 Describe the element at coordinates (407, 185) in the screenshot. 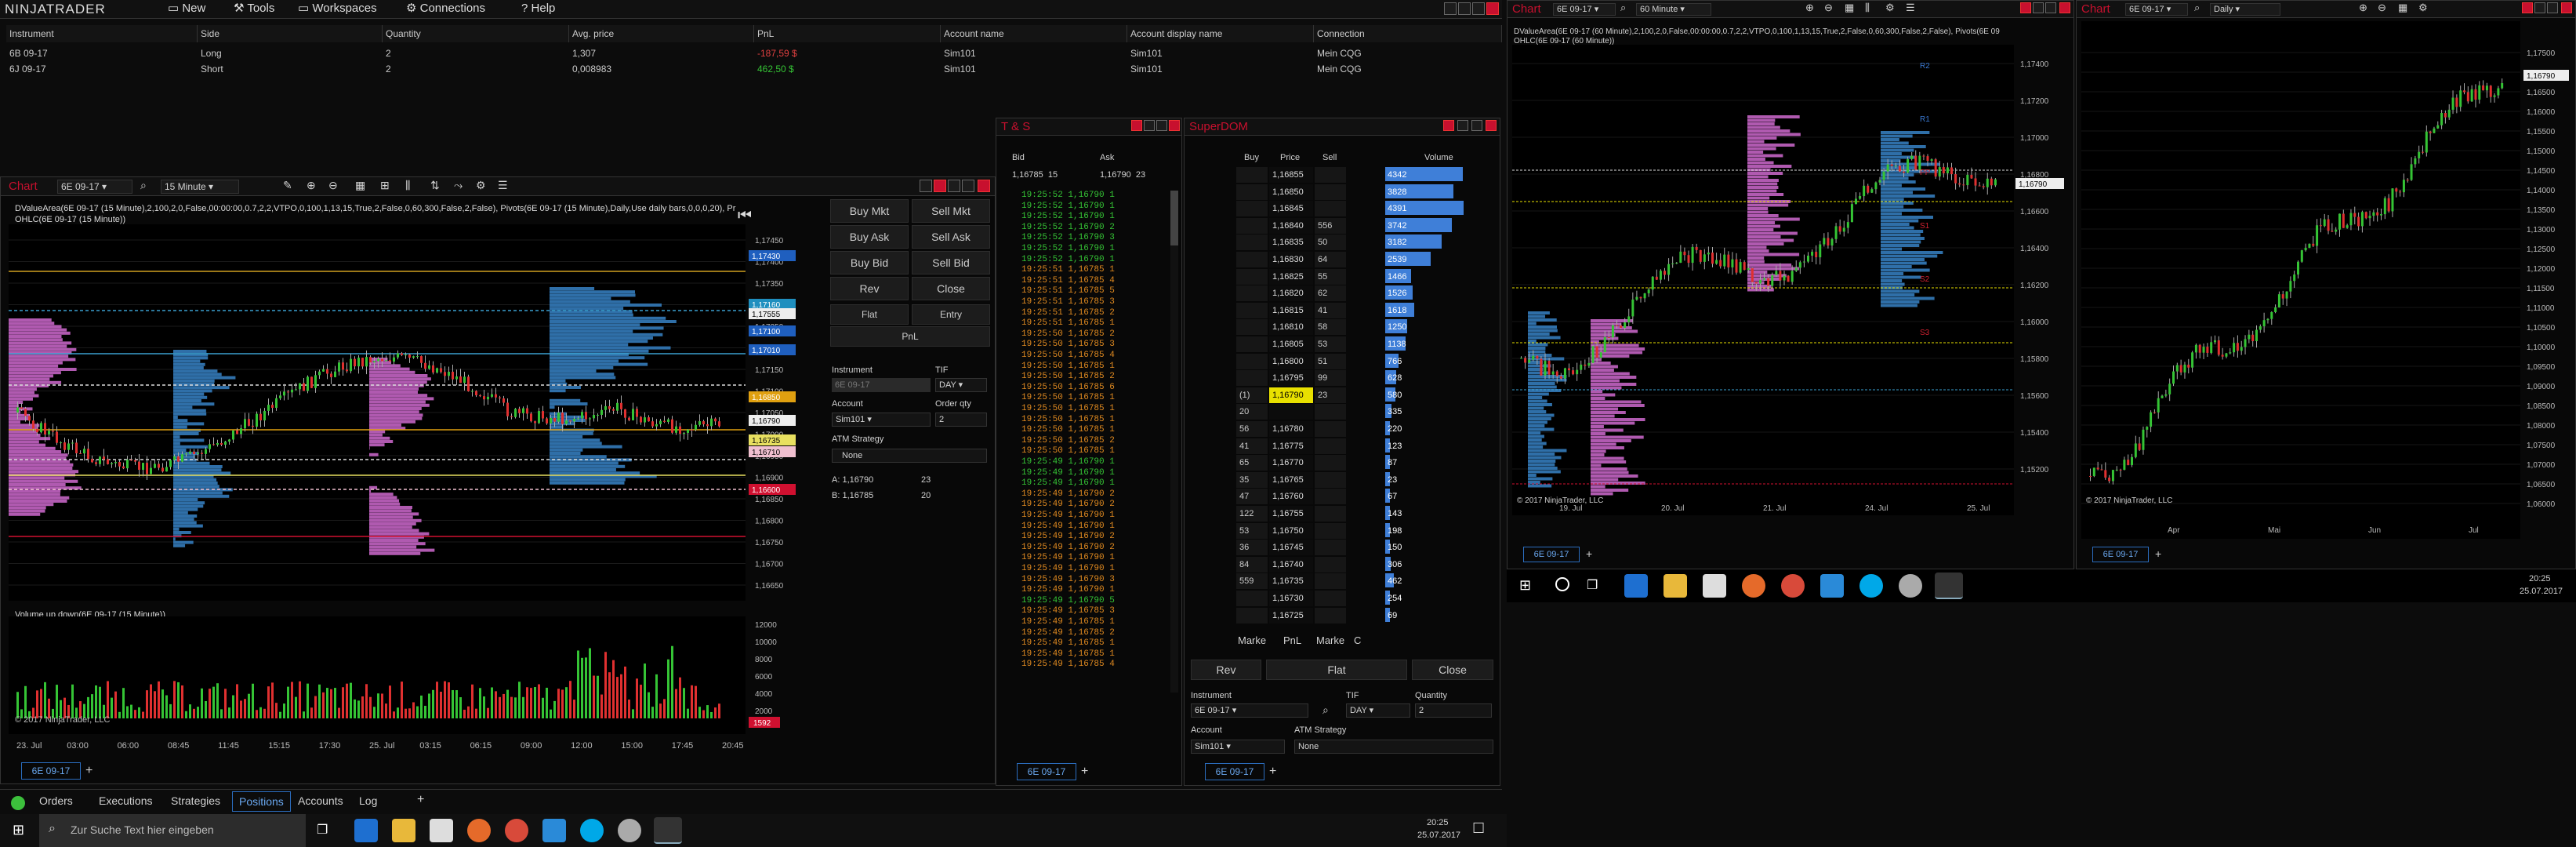

I see `indicators-icon: ⫼` at that location.